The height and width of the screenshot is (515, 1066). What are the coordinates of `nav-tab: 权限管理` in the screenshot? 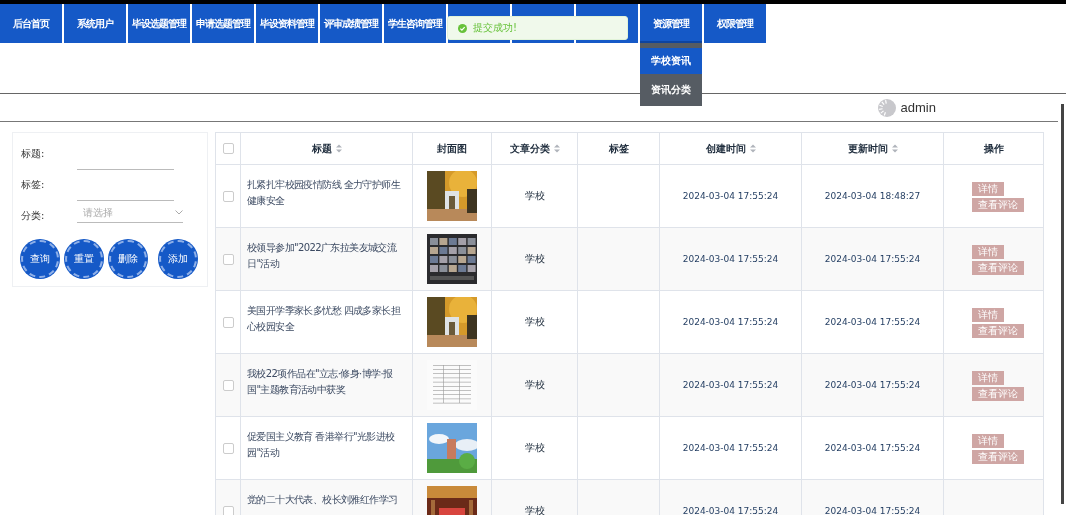 It's located at (735, 23).